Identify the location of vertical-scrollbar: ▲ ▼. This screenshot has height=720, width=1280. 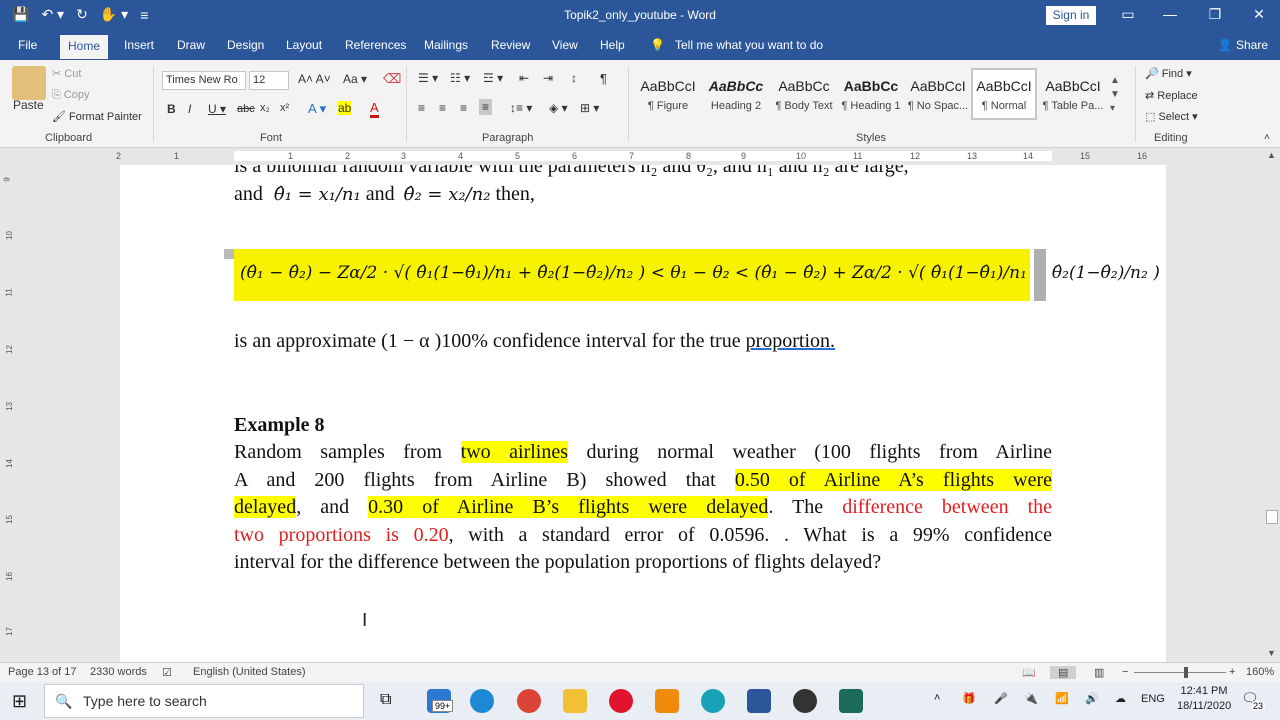
(1272, 405).